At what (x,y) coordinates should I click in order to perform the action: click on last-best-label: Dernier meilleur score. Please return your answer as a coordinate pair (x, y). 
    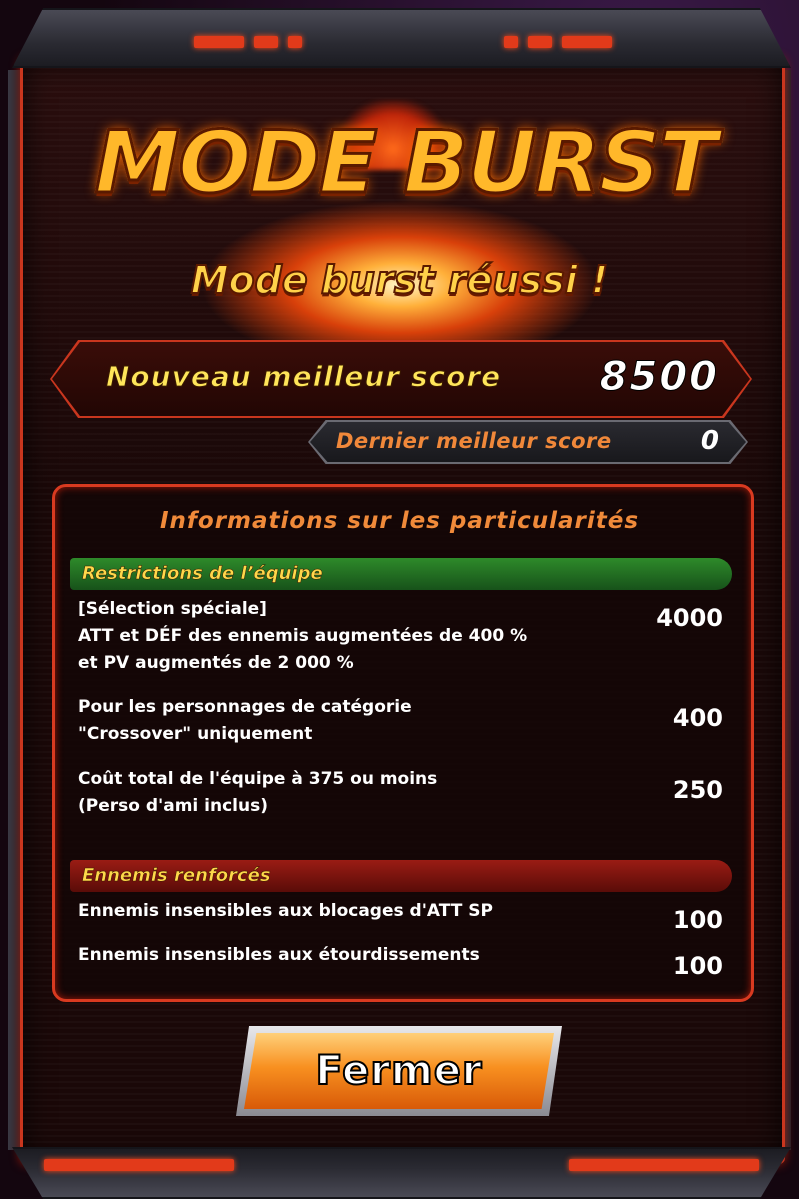
    Looking at the image, I should click on (474, 441).